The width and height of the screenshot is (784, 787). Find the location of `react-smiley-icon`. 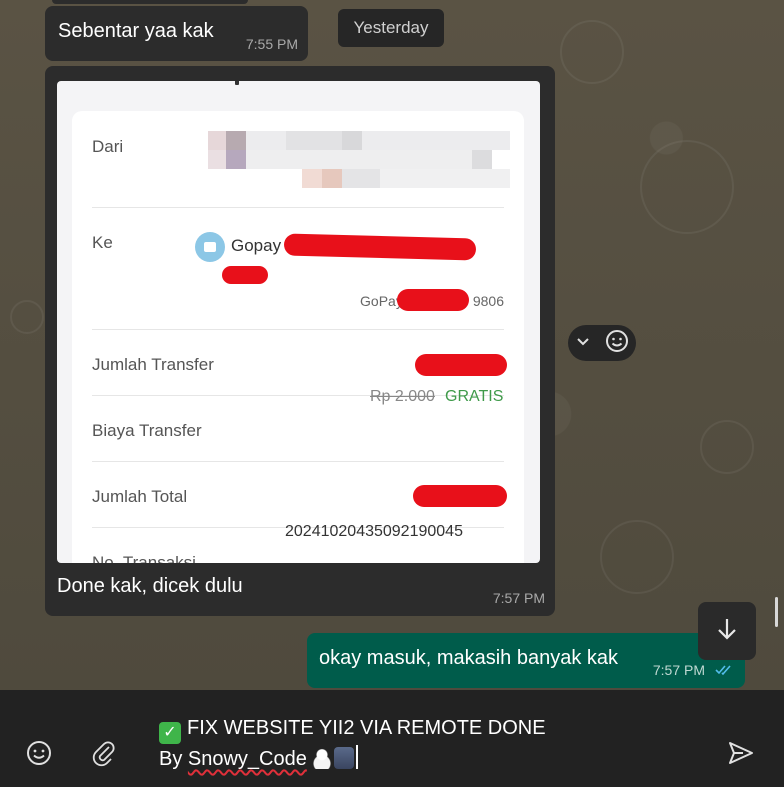

react-smiley-icon is located at coordinates (617, 343).